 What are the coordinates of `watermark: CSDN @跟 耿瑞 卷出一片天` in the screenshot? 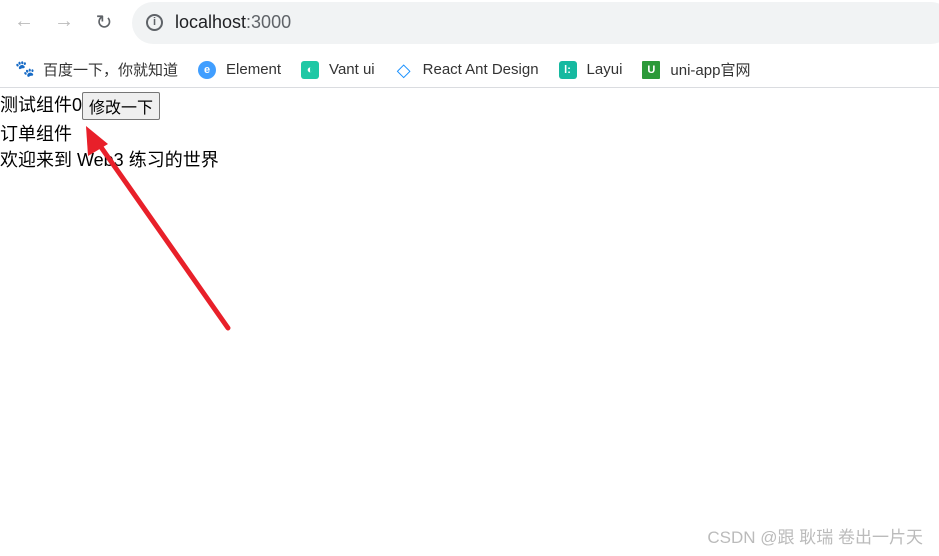 It's located at (815, 537).